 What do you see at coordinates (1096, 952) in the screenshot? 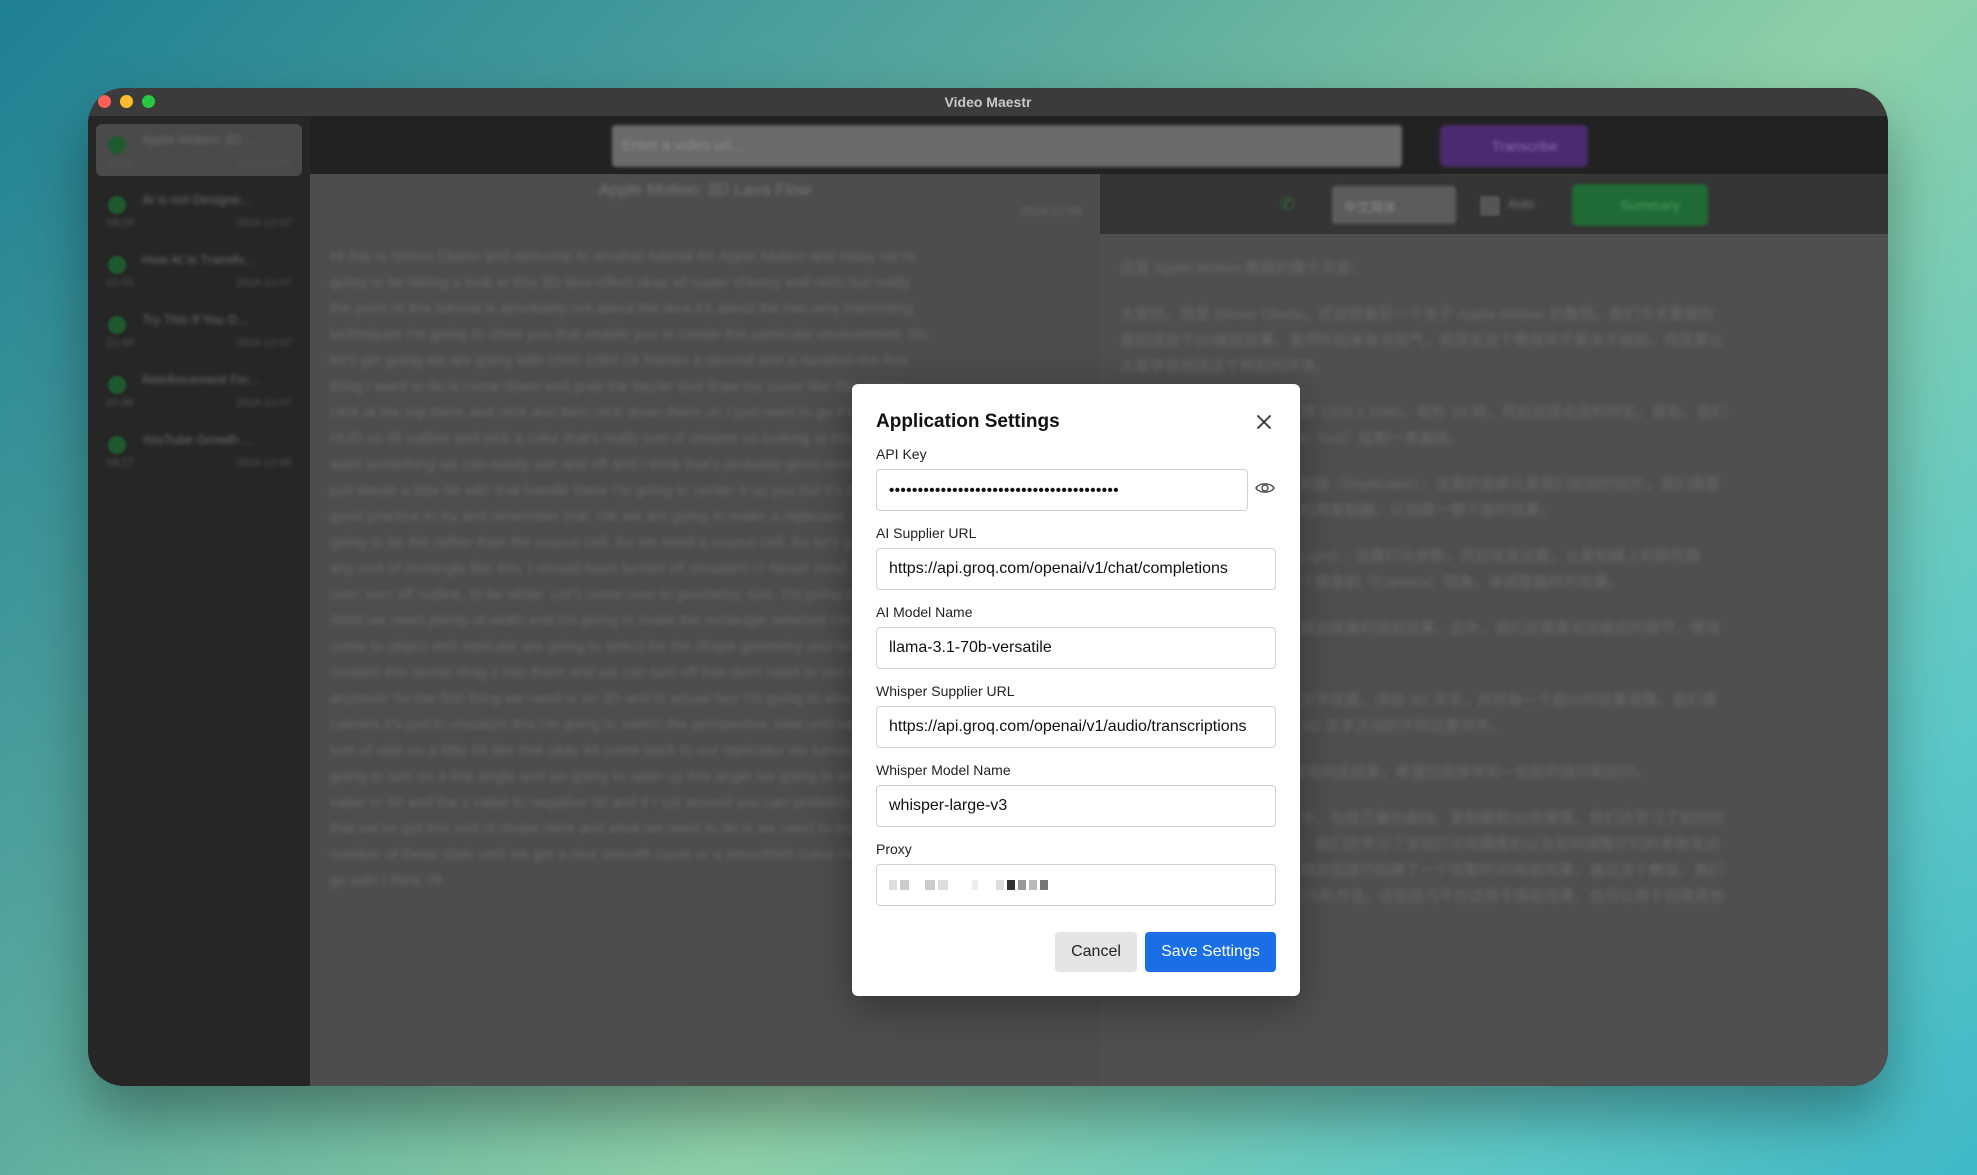
I see `cancel-button: Cancel` at bounding box center [1096, 952].